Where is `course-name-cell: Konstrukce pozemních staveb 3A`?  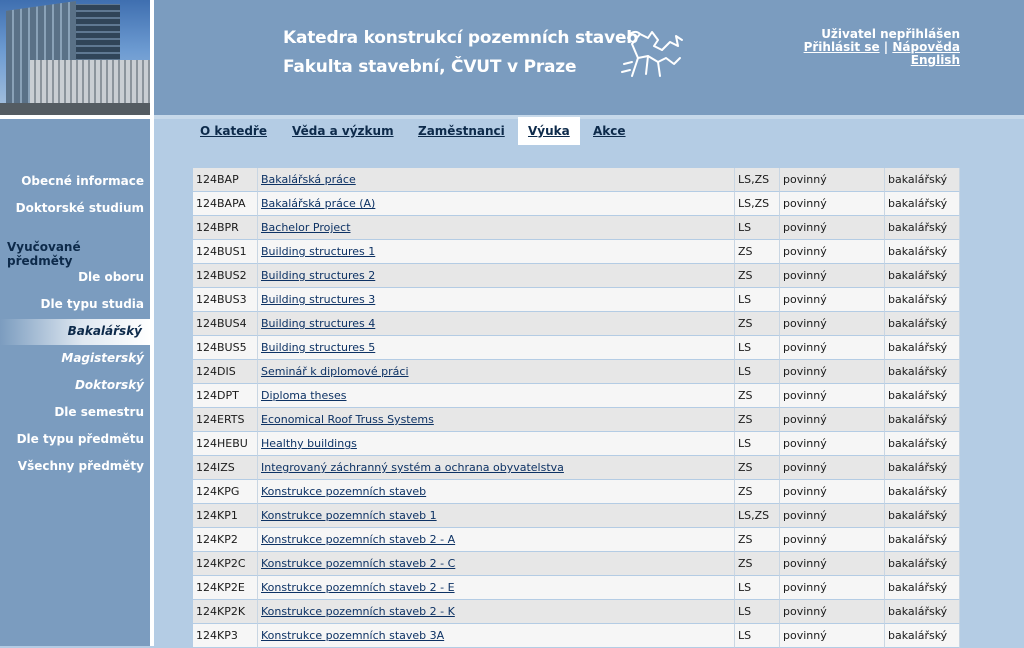
course-name-cell: Konstrukce pozemních staveb 3A is located at coordinates (496, 636).